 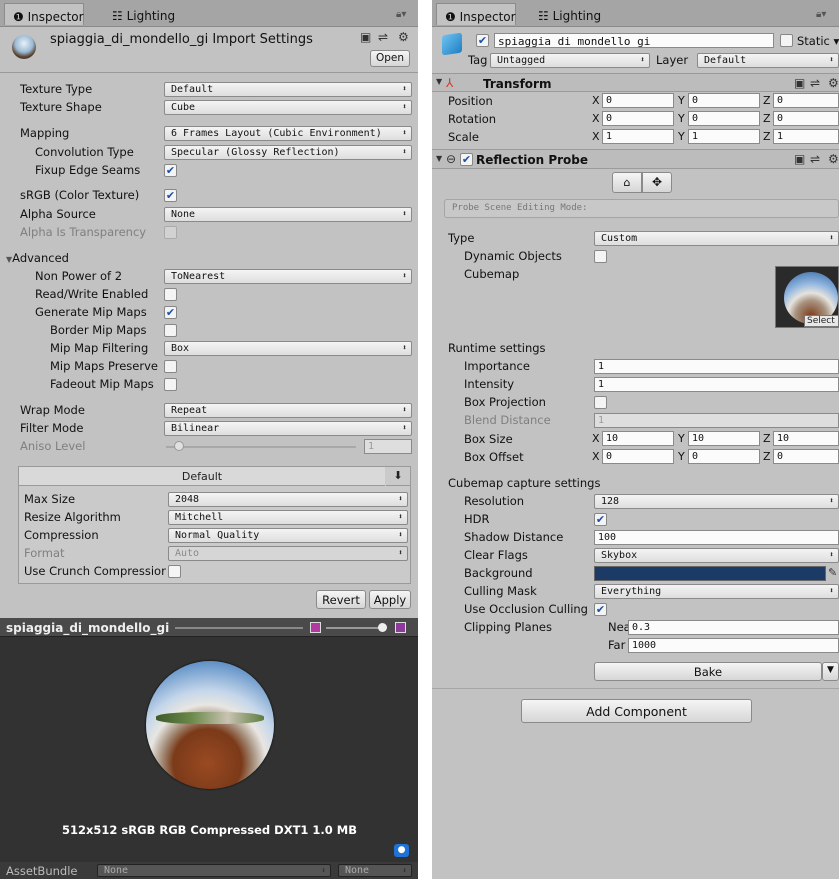 What do you see at coordinates (288, 89) in the screenshot?
I see `texture-type-dropdown: Default` at bounding box center [288, 89].